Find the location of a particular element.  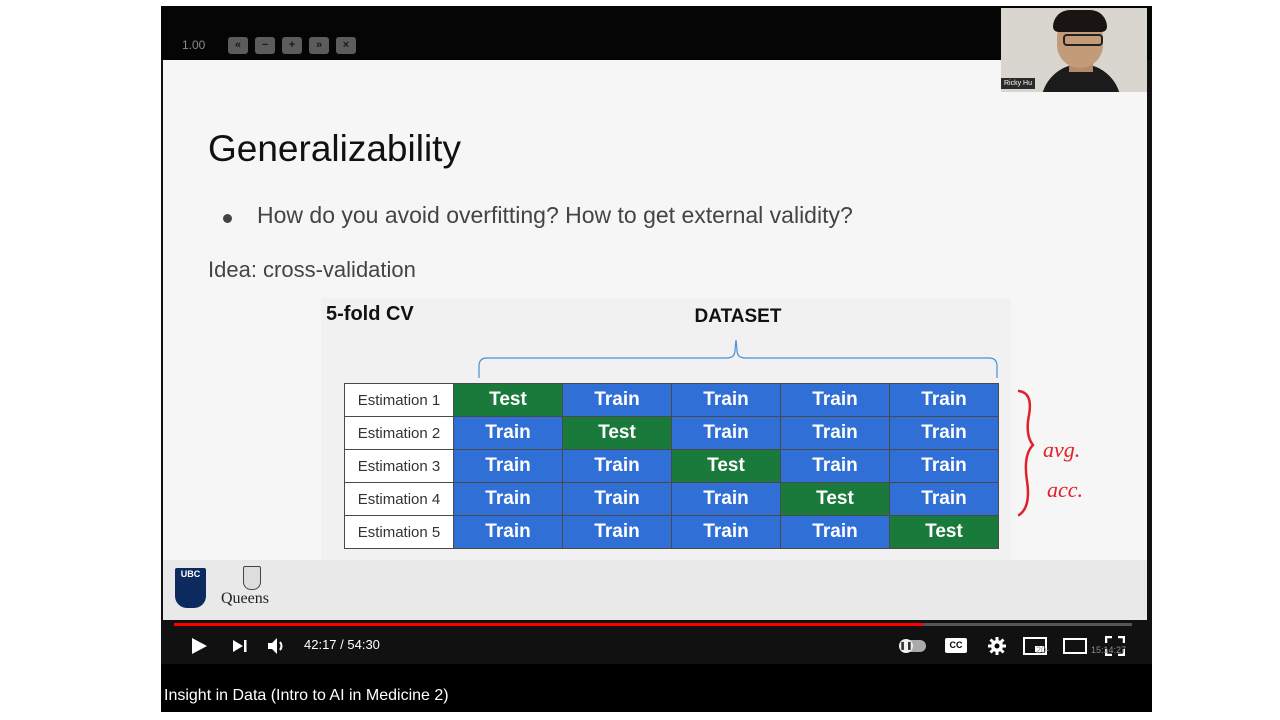

cv-row: Estimation 1 Test Train Train Train Train is located at coordinates (671, 400).